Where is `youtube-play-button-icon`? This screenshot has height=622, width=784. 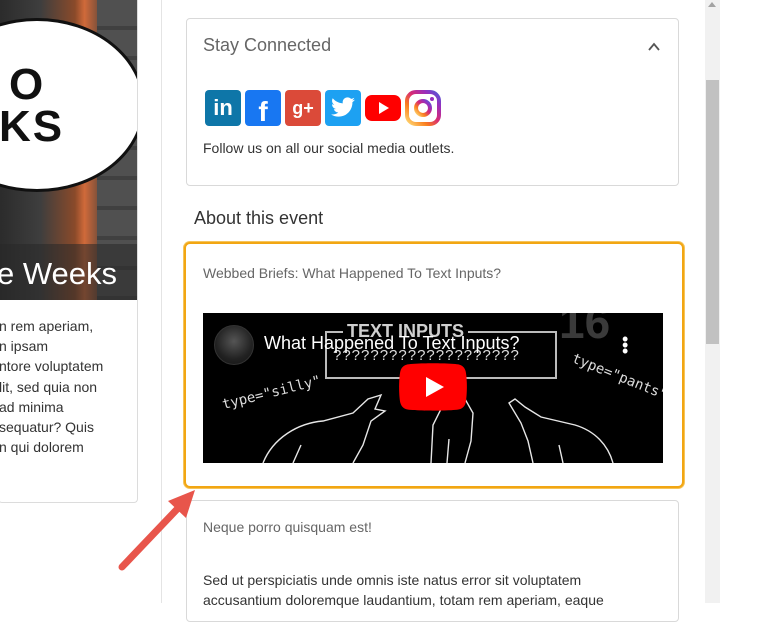 youtube-play-button-icon is located at coordinates (433, 387).